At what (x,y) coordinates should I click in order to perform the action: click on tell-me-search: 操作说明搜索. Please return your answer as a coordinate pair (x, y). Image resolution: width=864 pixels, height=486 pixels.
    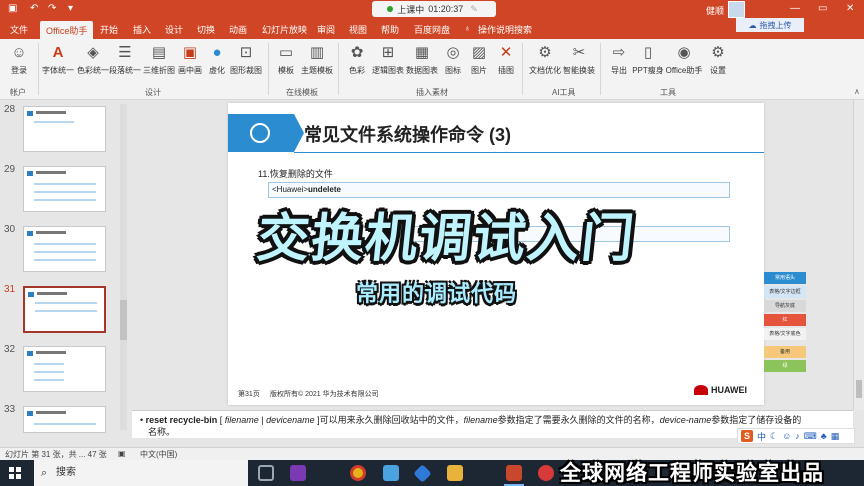
    Looking at the image, I should click on (505, 29).